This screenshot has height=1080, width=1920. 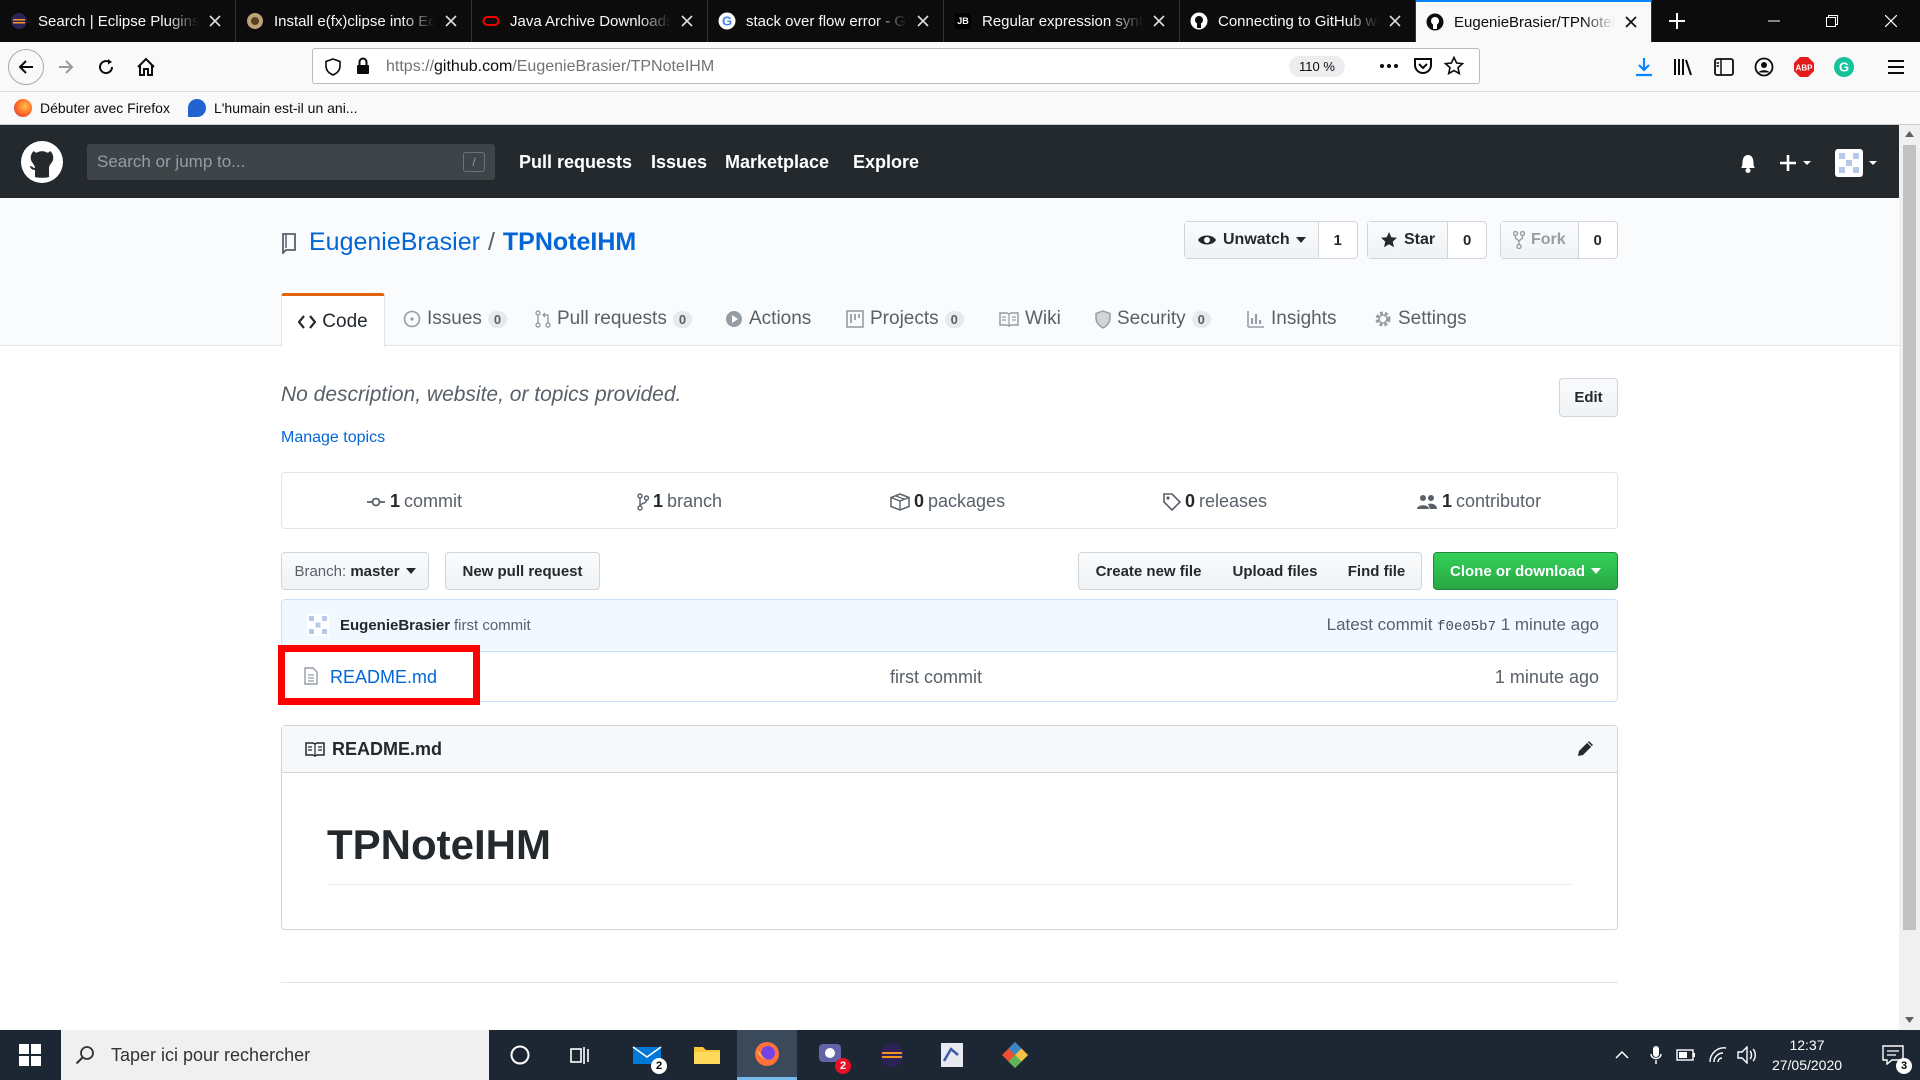 What do you see at coordinates (1718, 1055) in the screenshot?
I see `wifi-tray` at bounding box center [1718, 1055].